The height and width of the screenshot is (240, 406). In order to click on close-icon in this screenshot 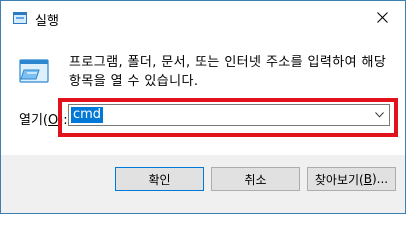, I will do `click(382, 17)`.